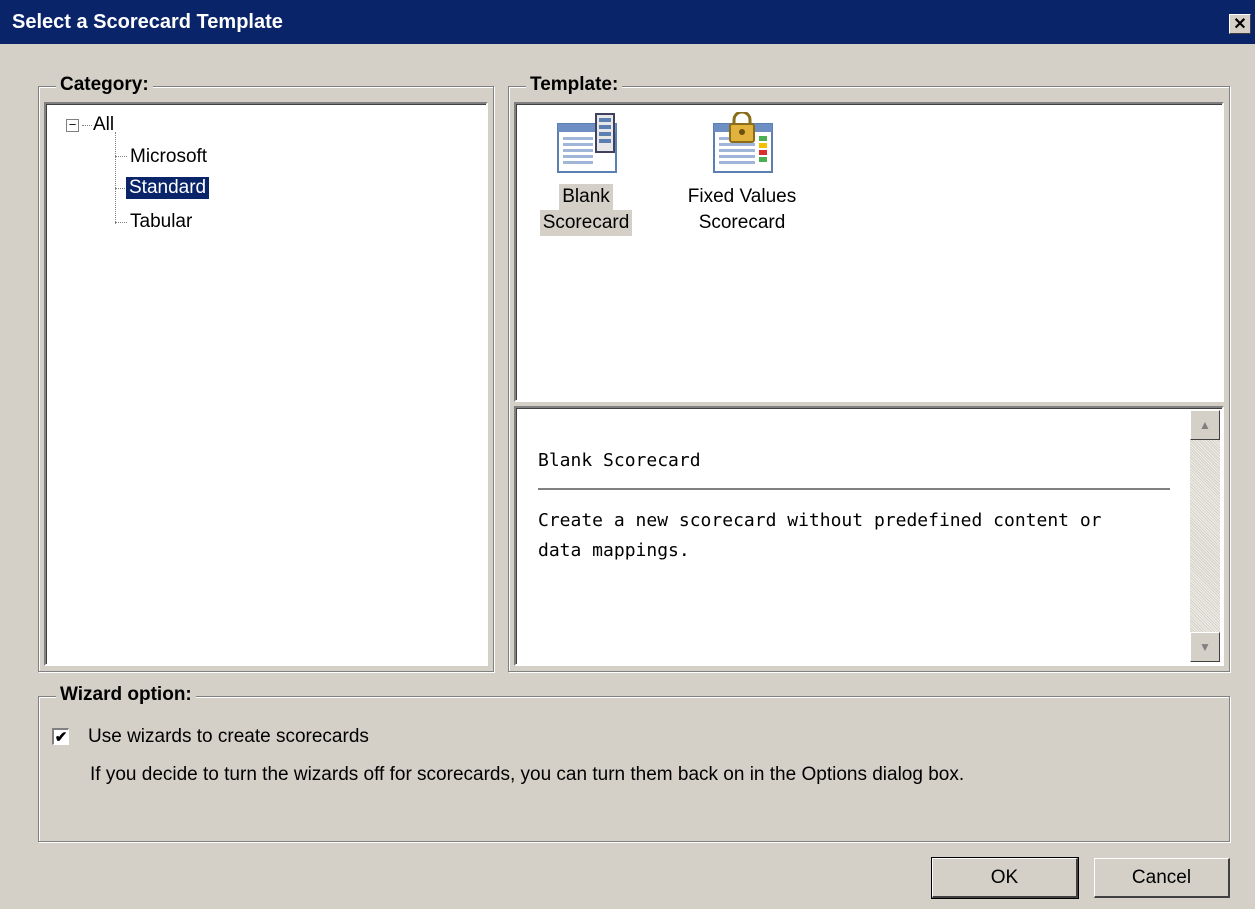 The width and height of the screenshot is (1255, 909). I want to click on close-button: ✕, so click(1240, 24).